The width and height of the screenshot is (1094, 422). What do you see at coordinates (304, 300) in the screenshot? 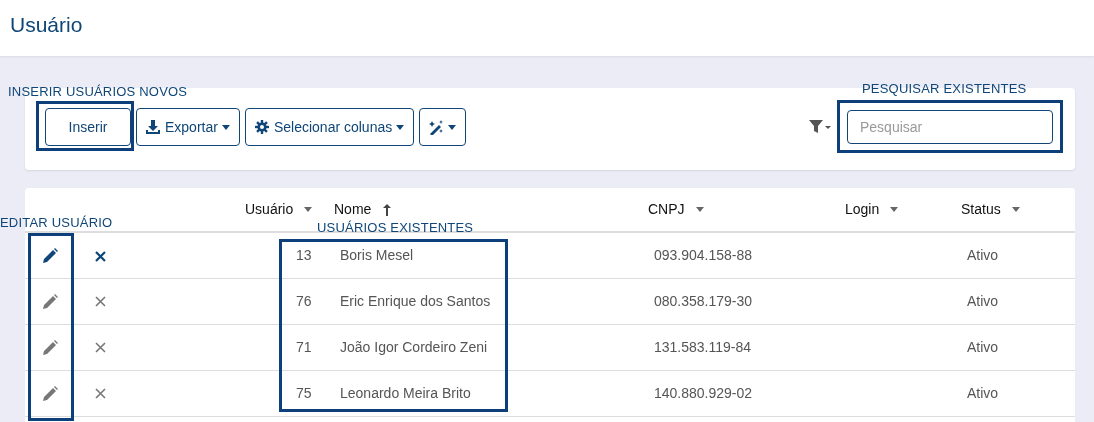
I see `table-cell: 76` at bounding box center [304, 300].